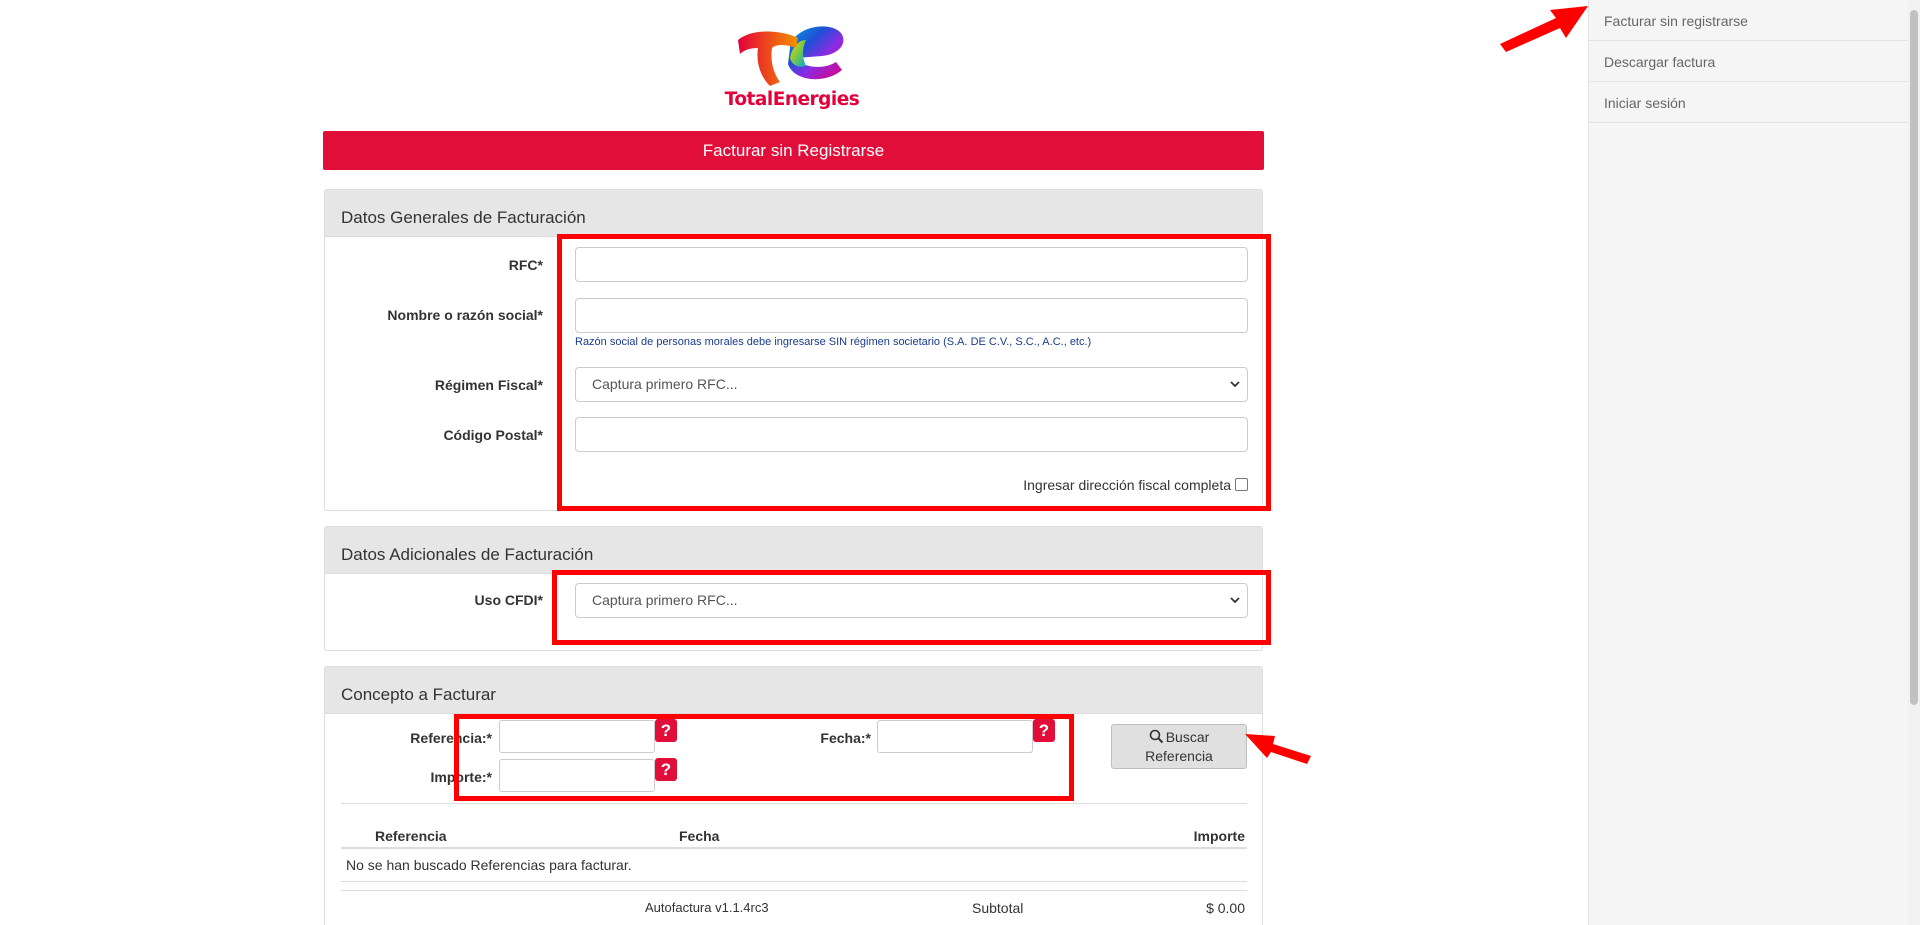  What do you see at coordinates (1187, 737) in the screenshot?
I see `buscar-label: Buscar` at bounding box center [1187, 737].